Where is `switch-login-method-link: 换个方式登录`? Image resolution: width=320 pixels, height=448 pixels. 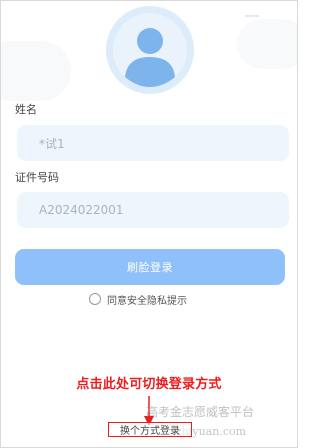
switch-login-method-link: 换个方式登录 is located at coordinates (150, 429).